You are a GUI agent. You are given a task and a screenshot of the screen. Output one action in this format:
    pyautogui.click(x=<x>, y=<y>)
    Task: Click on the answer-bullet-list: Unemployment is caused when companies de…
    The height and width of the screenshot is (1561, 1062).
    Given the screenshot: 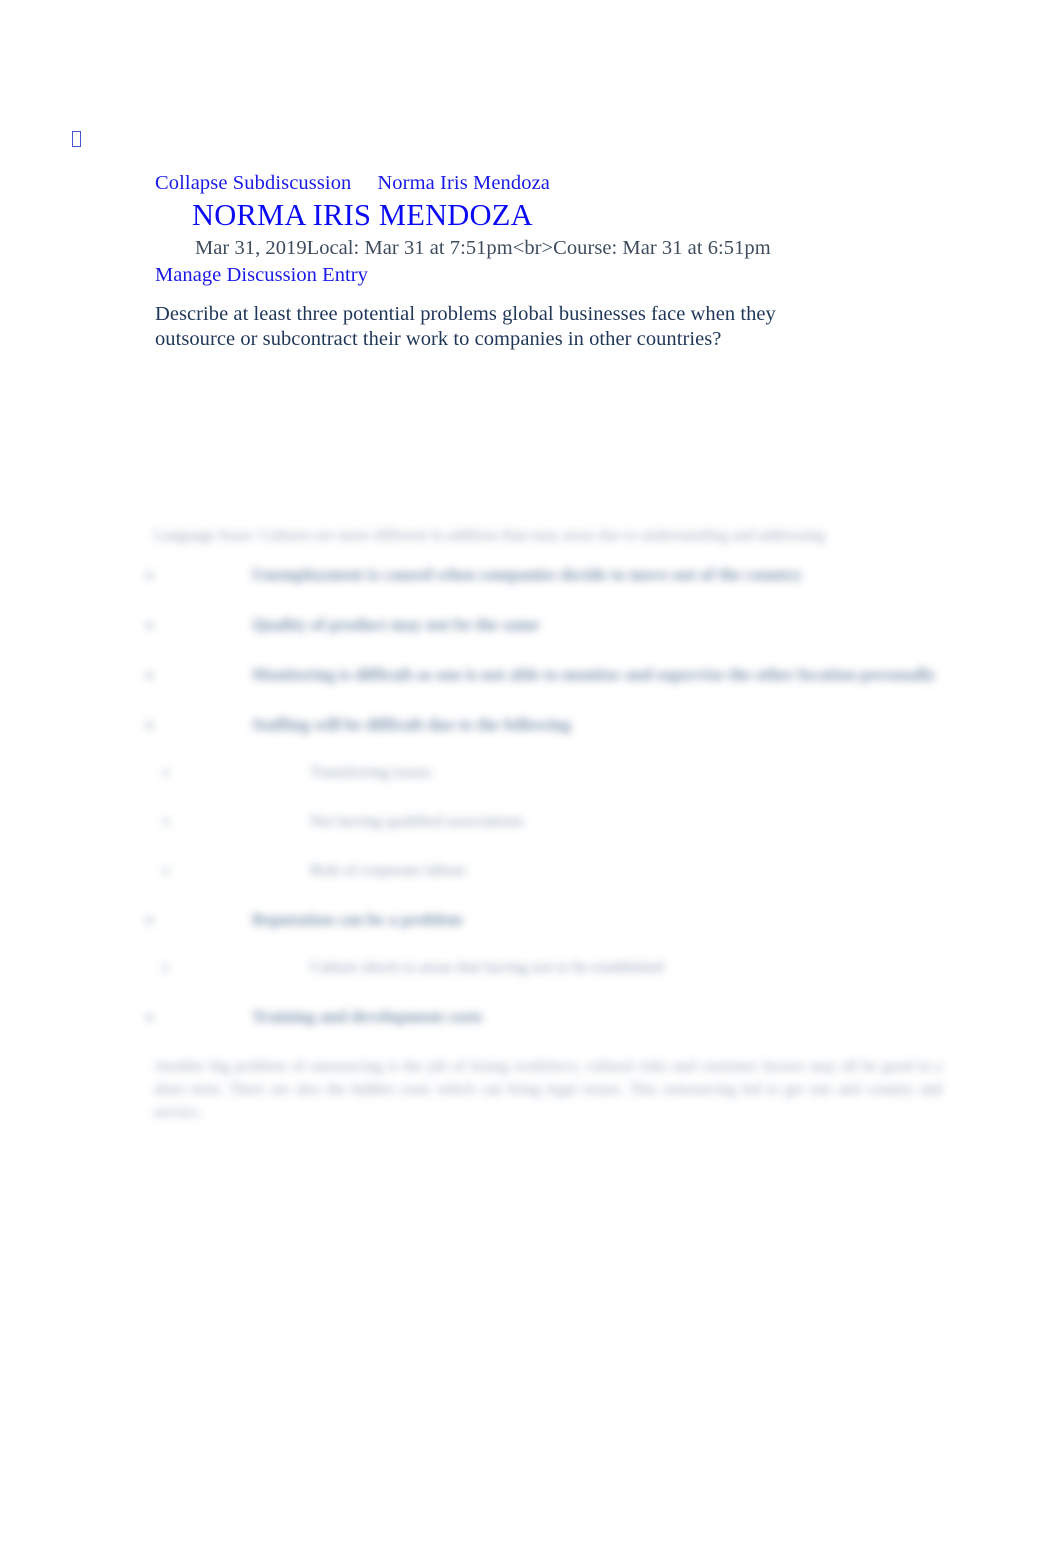 What is the action you would take?
    pyautogui.click(x=546, y=650)
    